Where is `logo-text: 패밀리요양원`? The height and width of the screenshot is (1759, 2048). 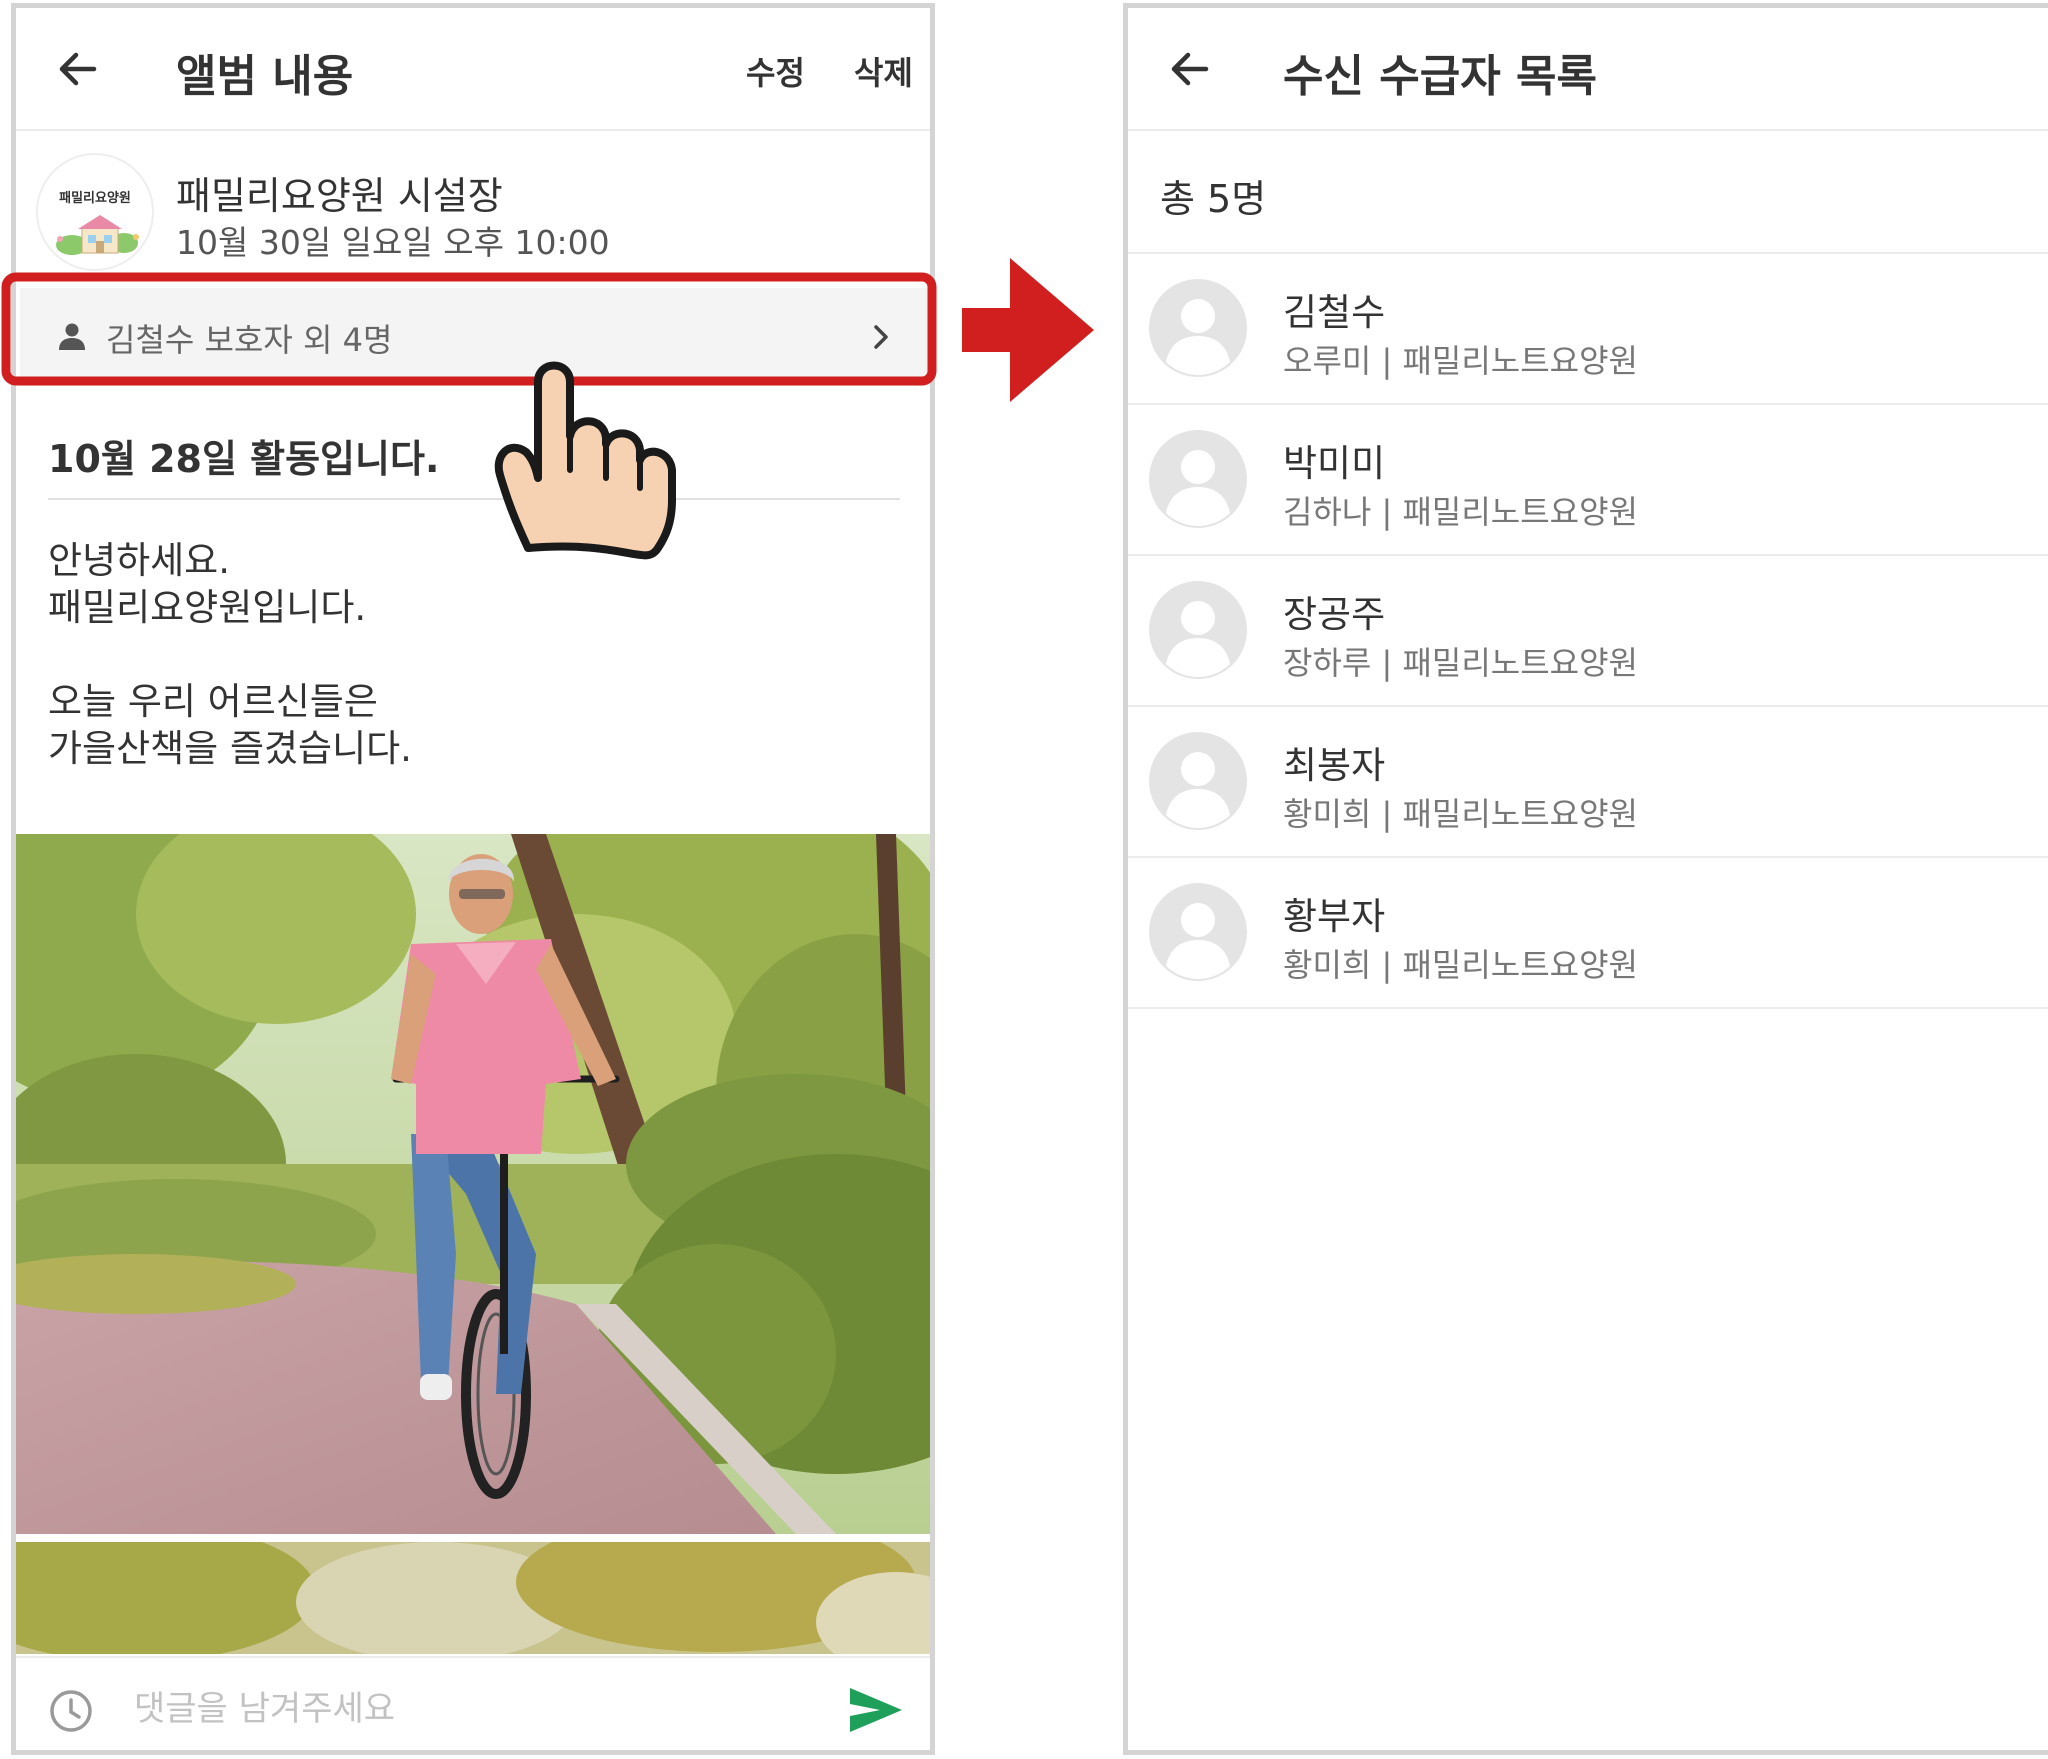
logo-text: 패밀리요양원 is located at coordinates (95, 198).